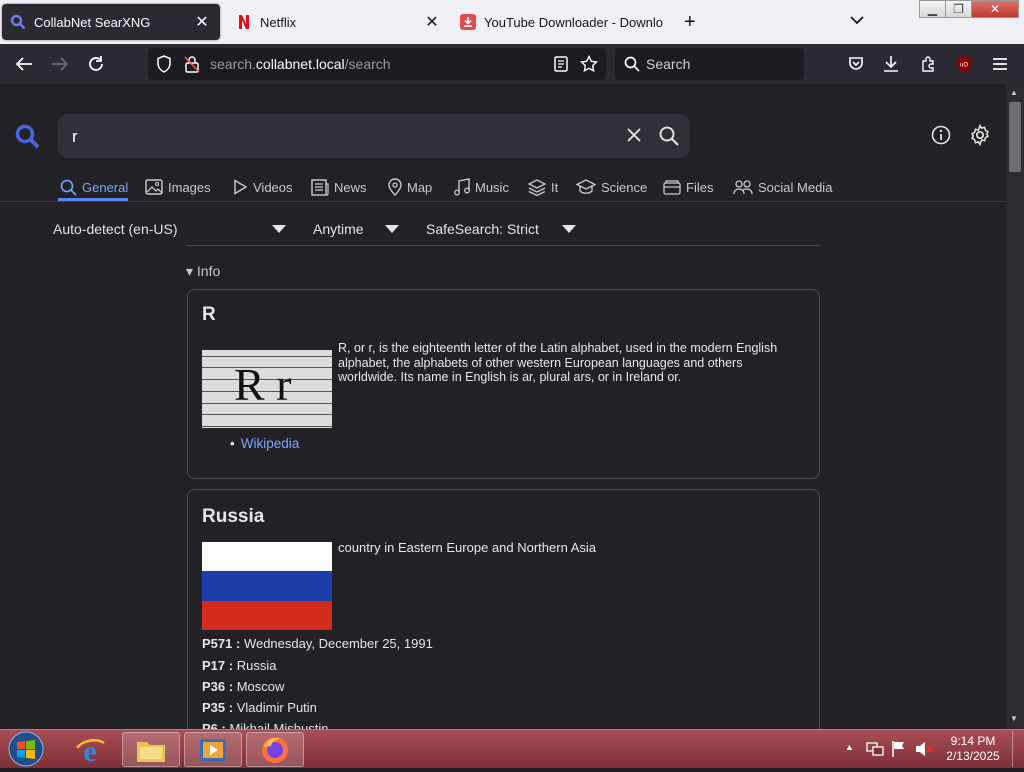  Describe the element at coordinates (932, 9) in the screenshot. I see `minimize-button: ▁` at that location.